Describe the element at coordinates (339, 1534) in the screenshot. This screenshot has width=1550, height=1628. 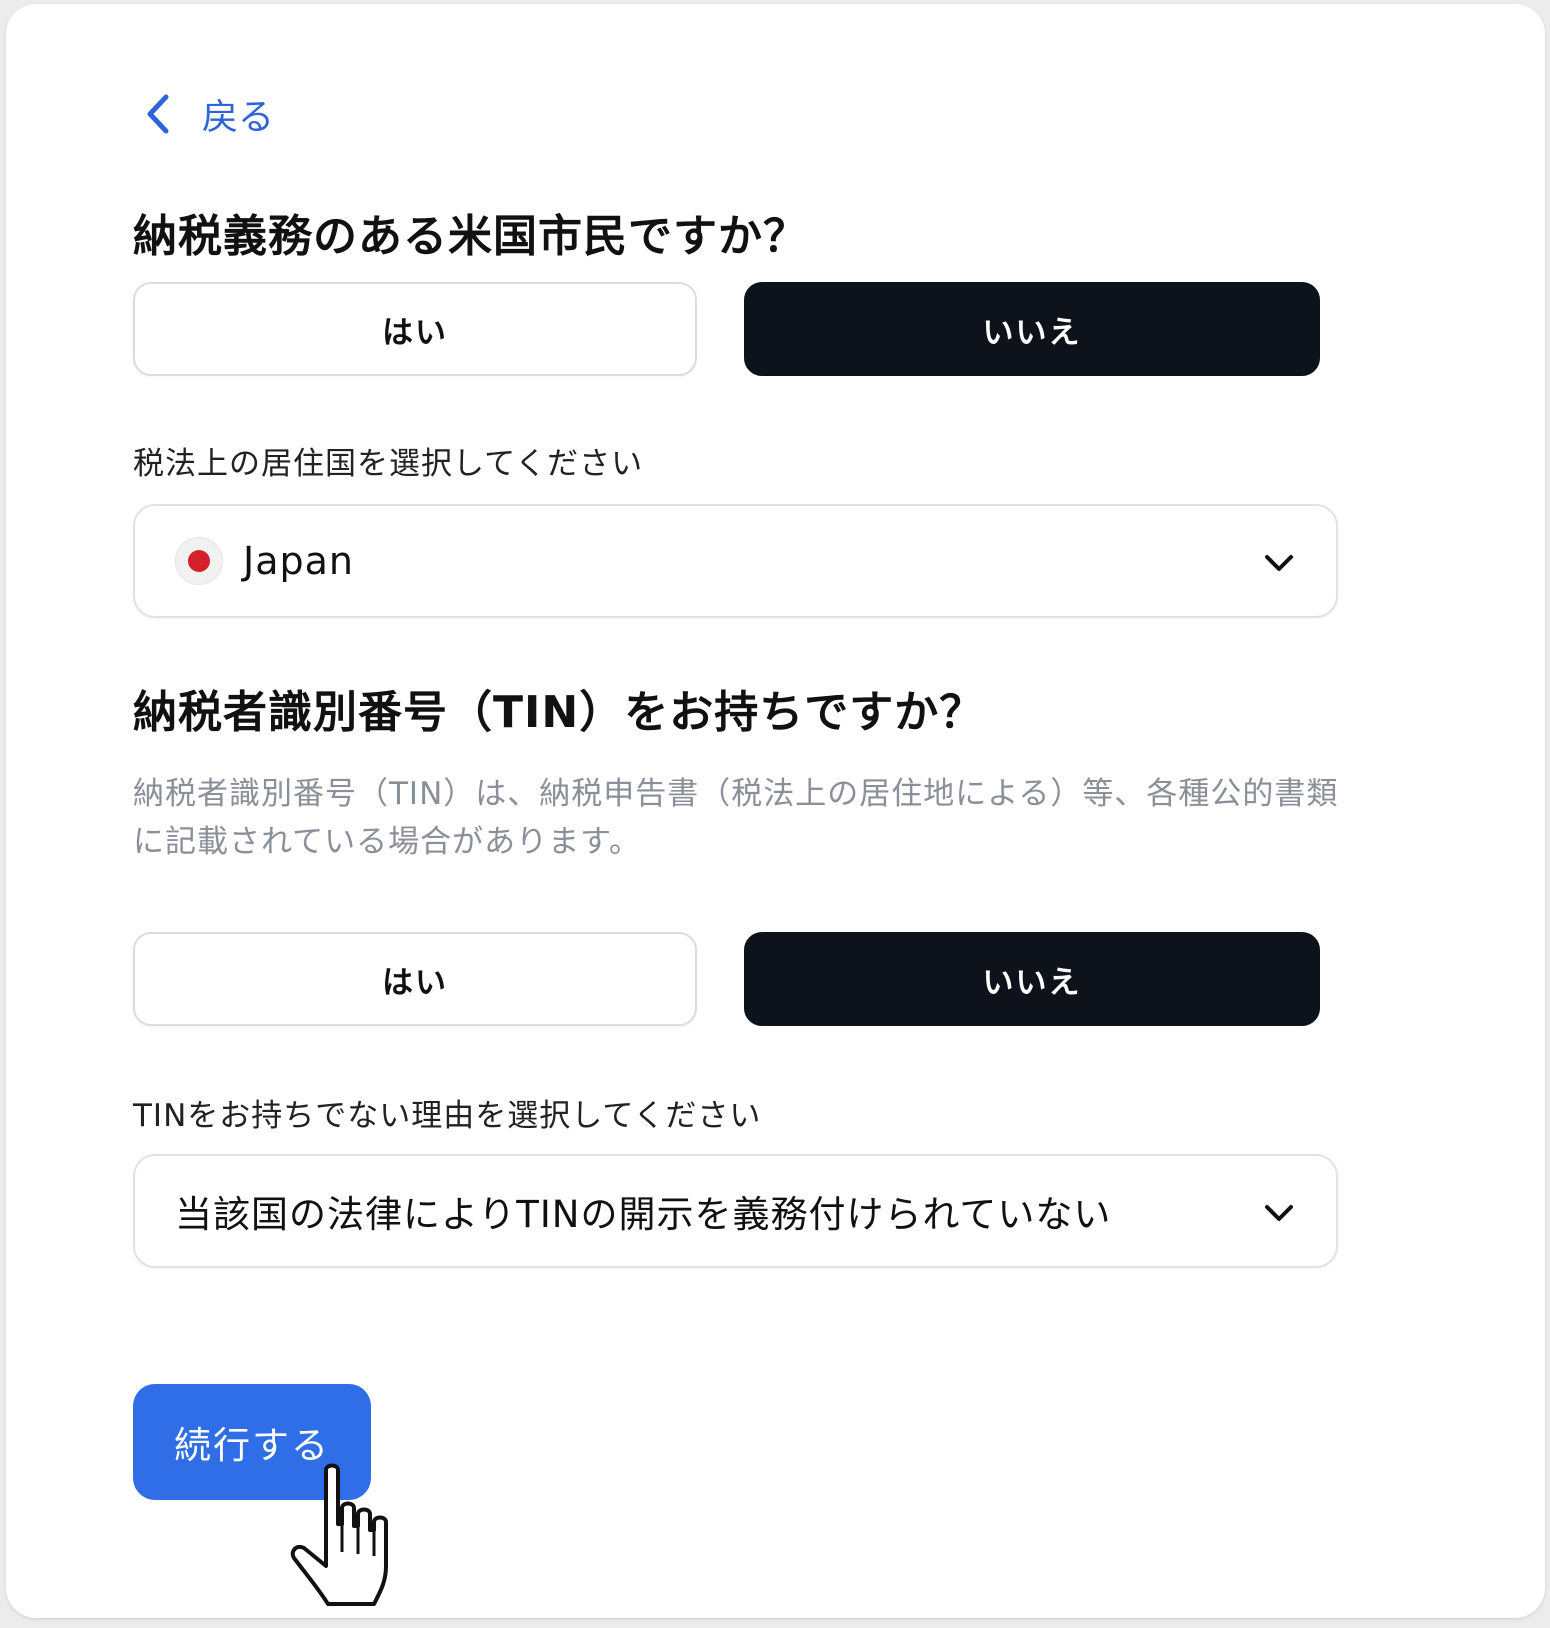
I see `hand-pointer-cursor-icon` at that location.